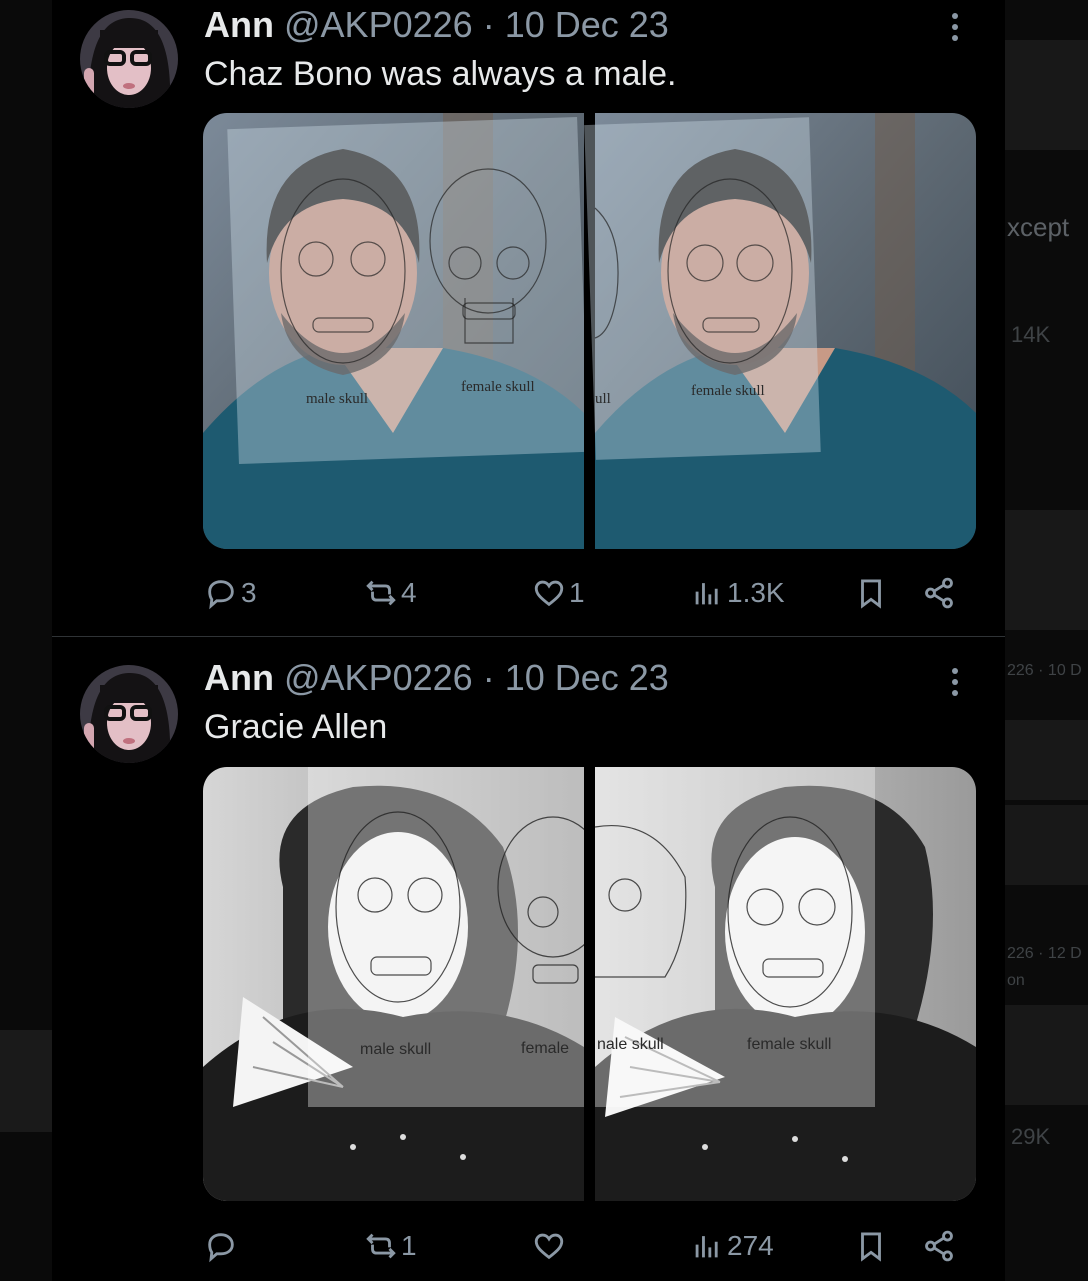 The image size is (1088, 1281). What do you see at coordinates (785, 984) in the screenshot?
I see `media-right-image: nale skull female skull` at bounding box center [785, 984].